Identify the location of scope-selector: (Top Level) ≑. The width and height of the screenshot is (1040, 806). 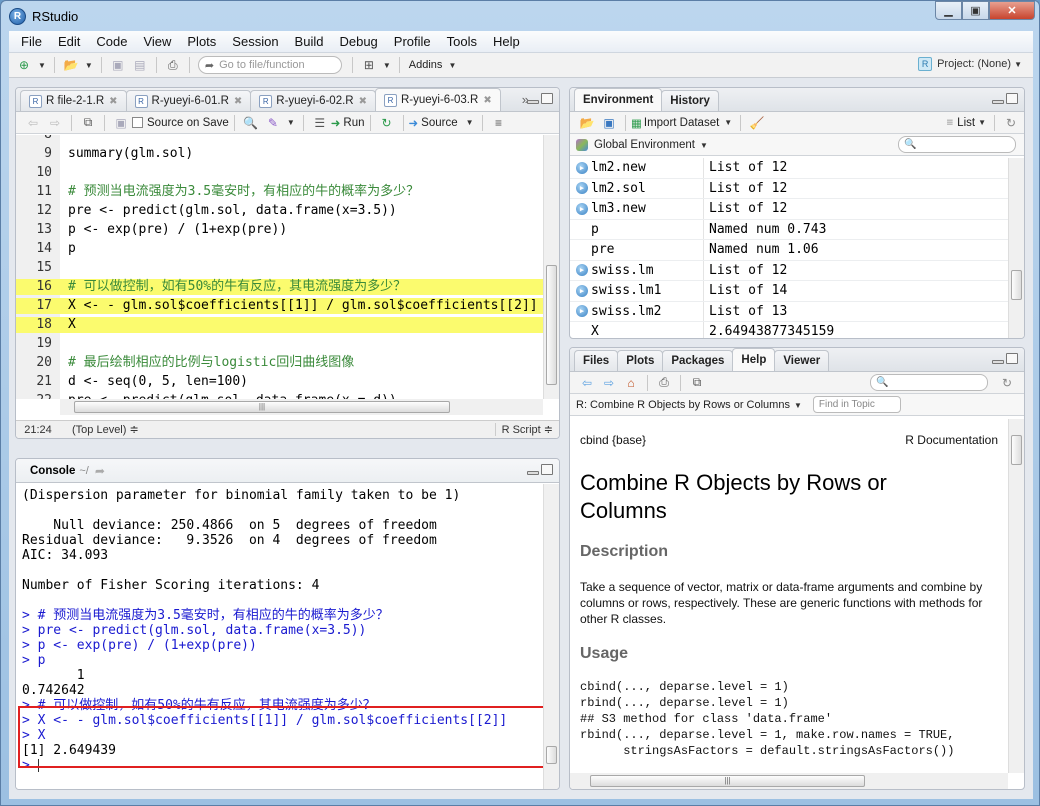
(105, 429).